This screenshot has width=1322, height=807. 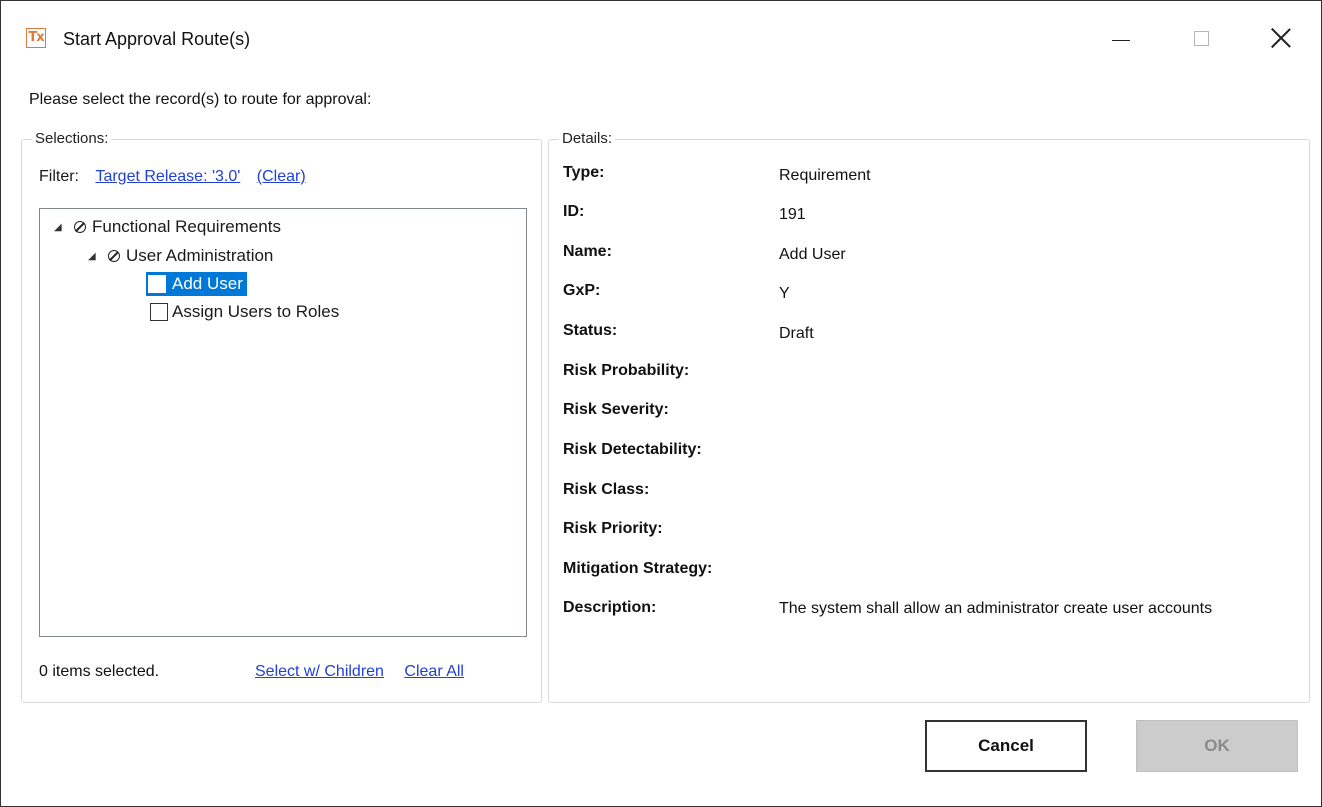 What do you see at coordinates (59, 176) in the screenshot?
I see `filter-label: Filter:` at bounding box center [59, 176].